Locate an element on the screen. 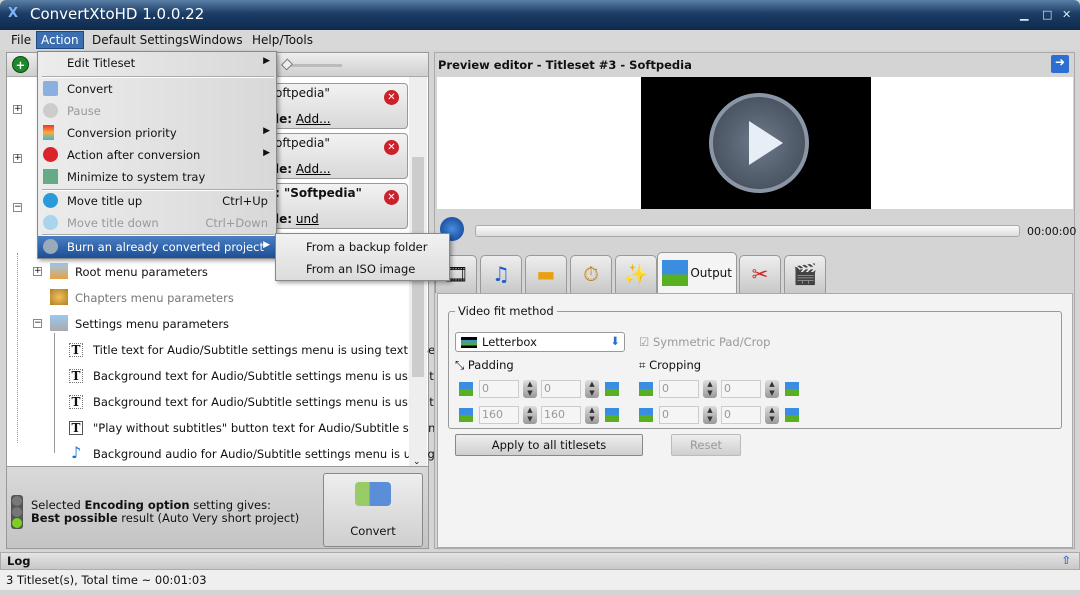  tree-line is located at coordinates (17, 348).